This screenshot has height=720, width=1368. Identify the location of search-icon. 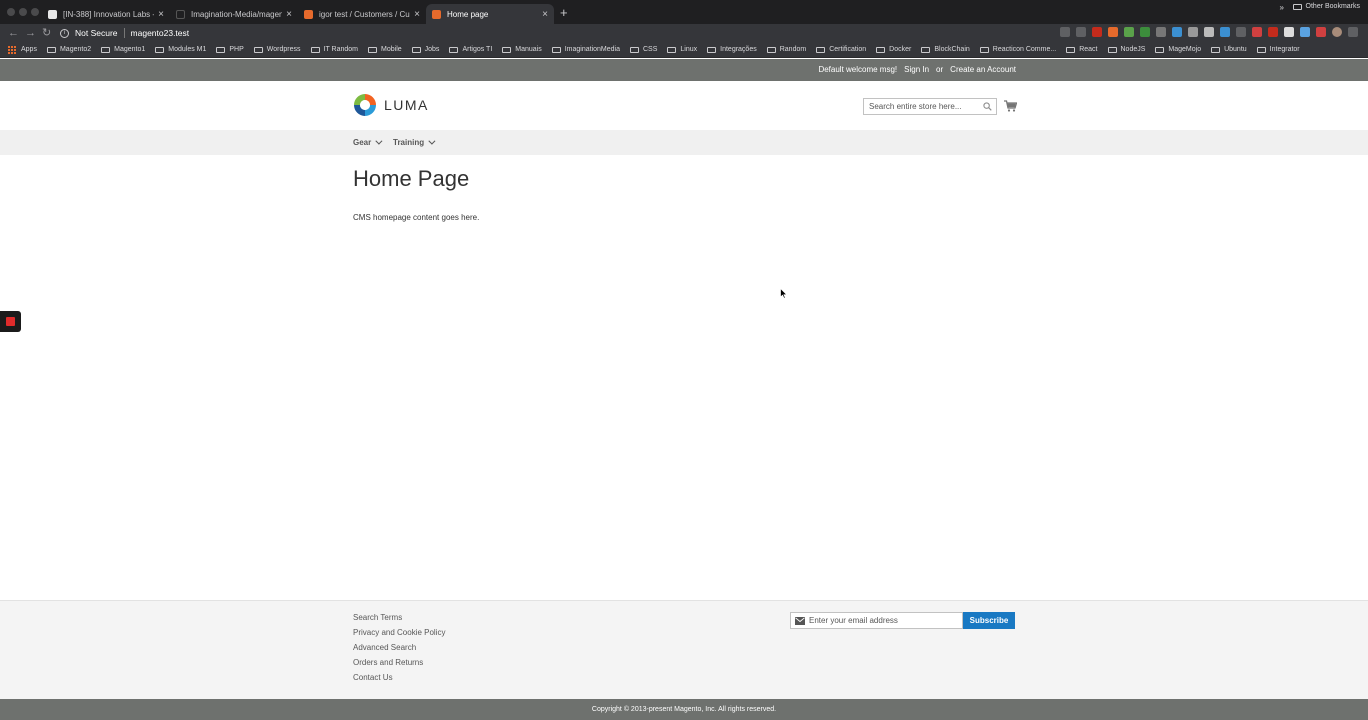
(987, 106).